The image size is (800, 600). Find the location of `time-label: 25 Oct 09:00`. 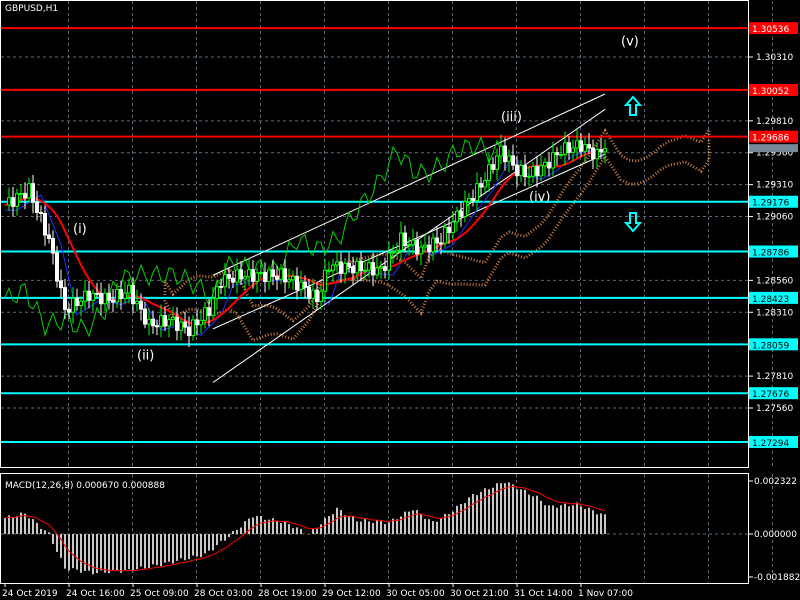

time-label: 25 Oct 09:00 is located at coordinates (159, 594).